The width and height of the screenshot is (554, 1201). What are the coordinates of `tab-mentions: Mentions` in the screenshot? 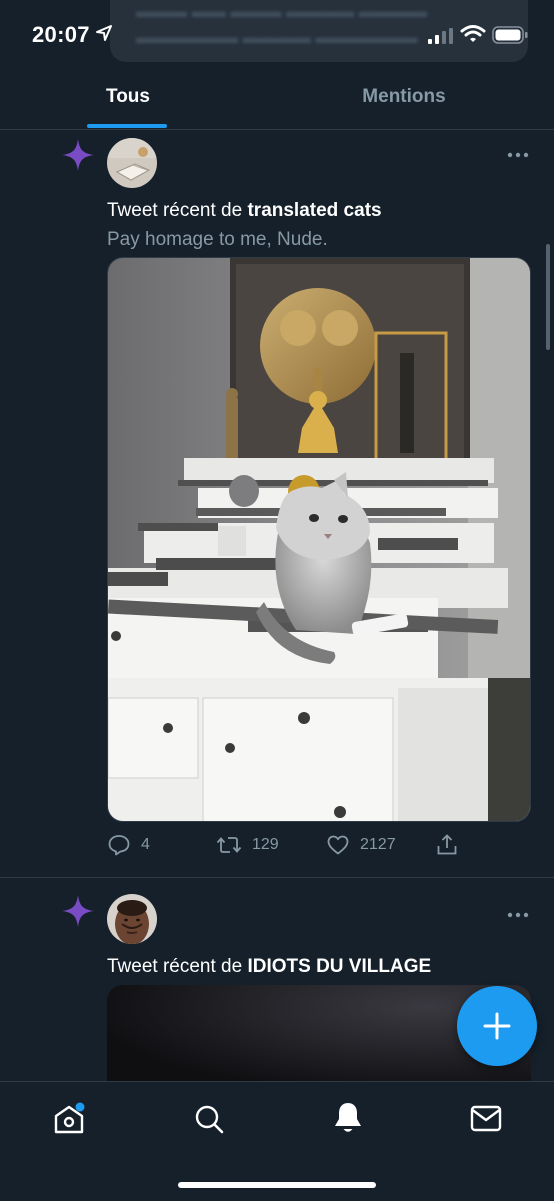 It's located at (404, 97).